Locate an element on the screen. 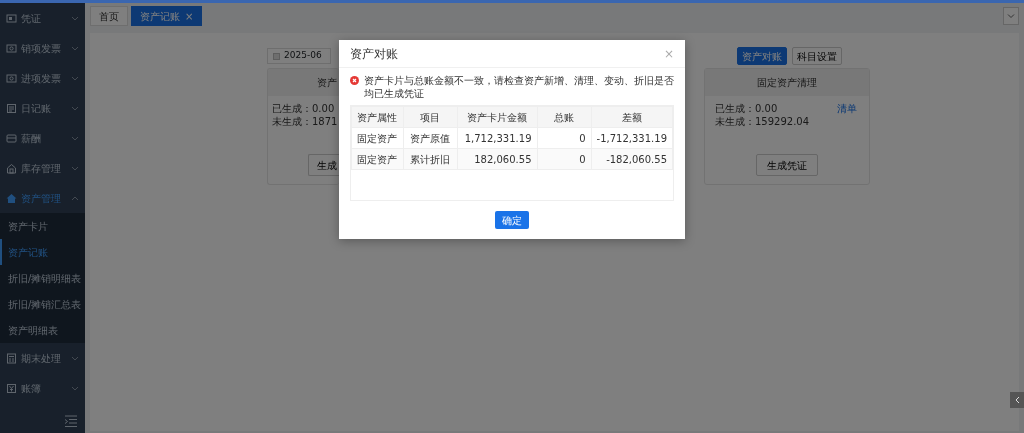 The image size is (1024, 433). column-header: 资产卡片金额 is located at coordinates (497, 117).